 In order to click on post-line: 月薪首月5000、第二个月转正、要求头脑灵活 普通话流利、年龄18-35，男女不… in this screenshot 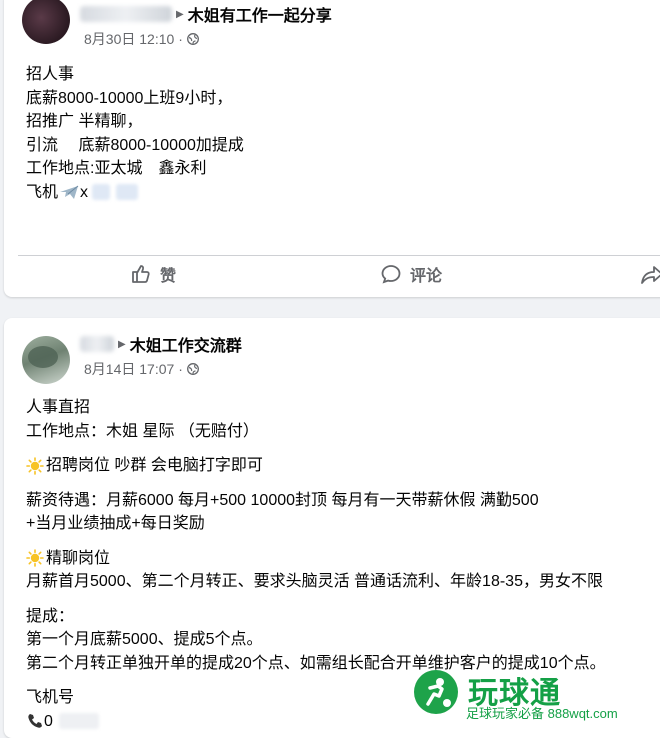, I will do `click(314, 581)`.